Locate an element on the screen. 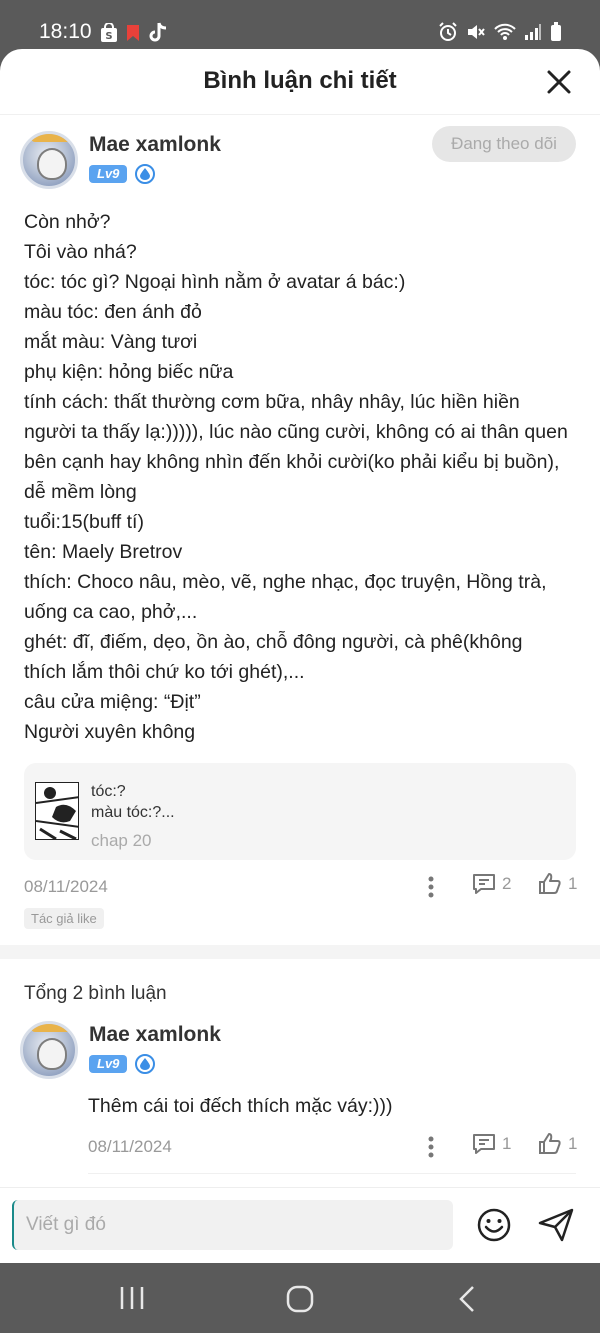 This screenshot has width=600, height=1333. send-button is located at coordinates (556, 1225).